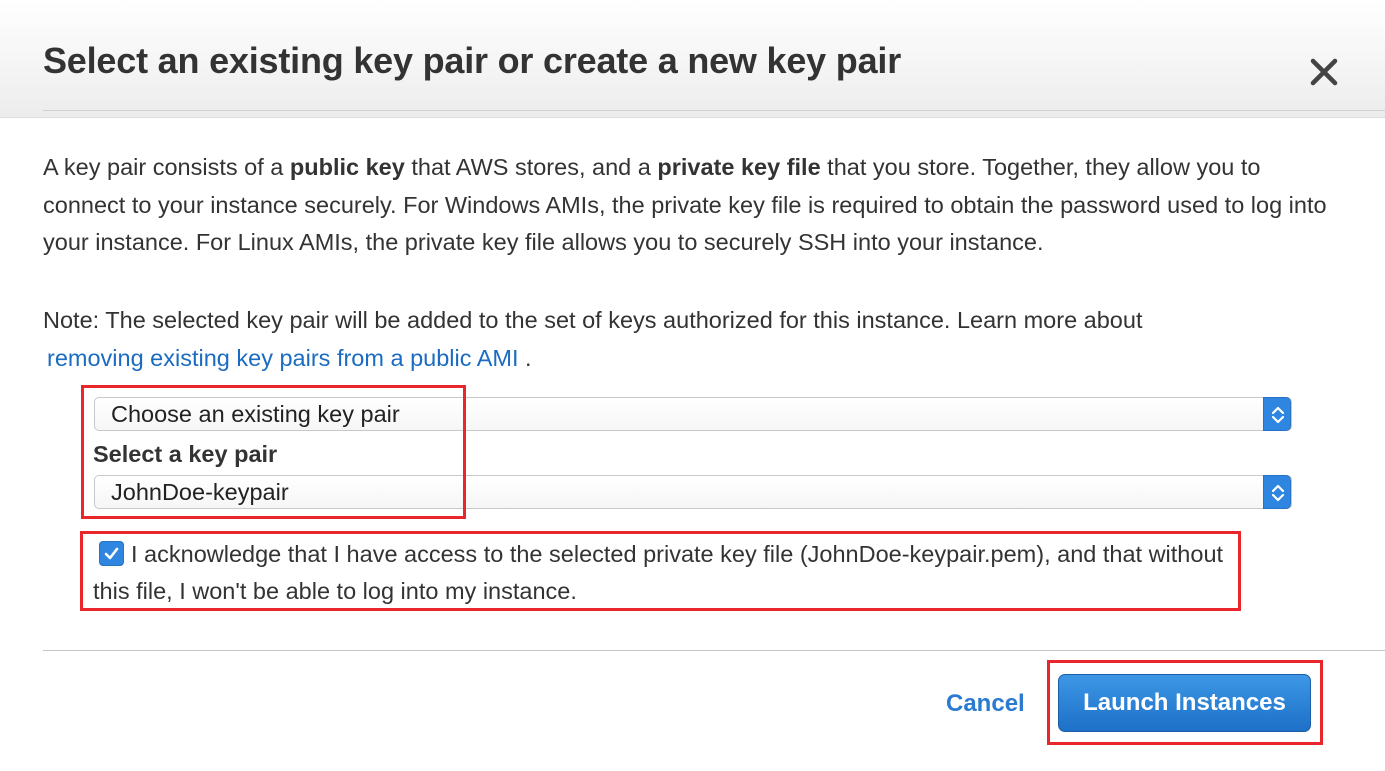 This screenshot has width=1385, height=771. I want to click on keypair-mode-select: Choose an existing key pair, so click(693, 414).